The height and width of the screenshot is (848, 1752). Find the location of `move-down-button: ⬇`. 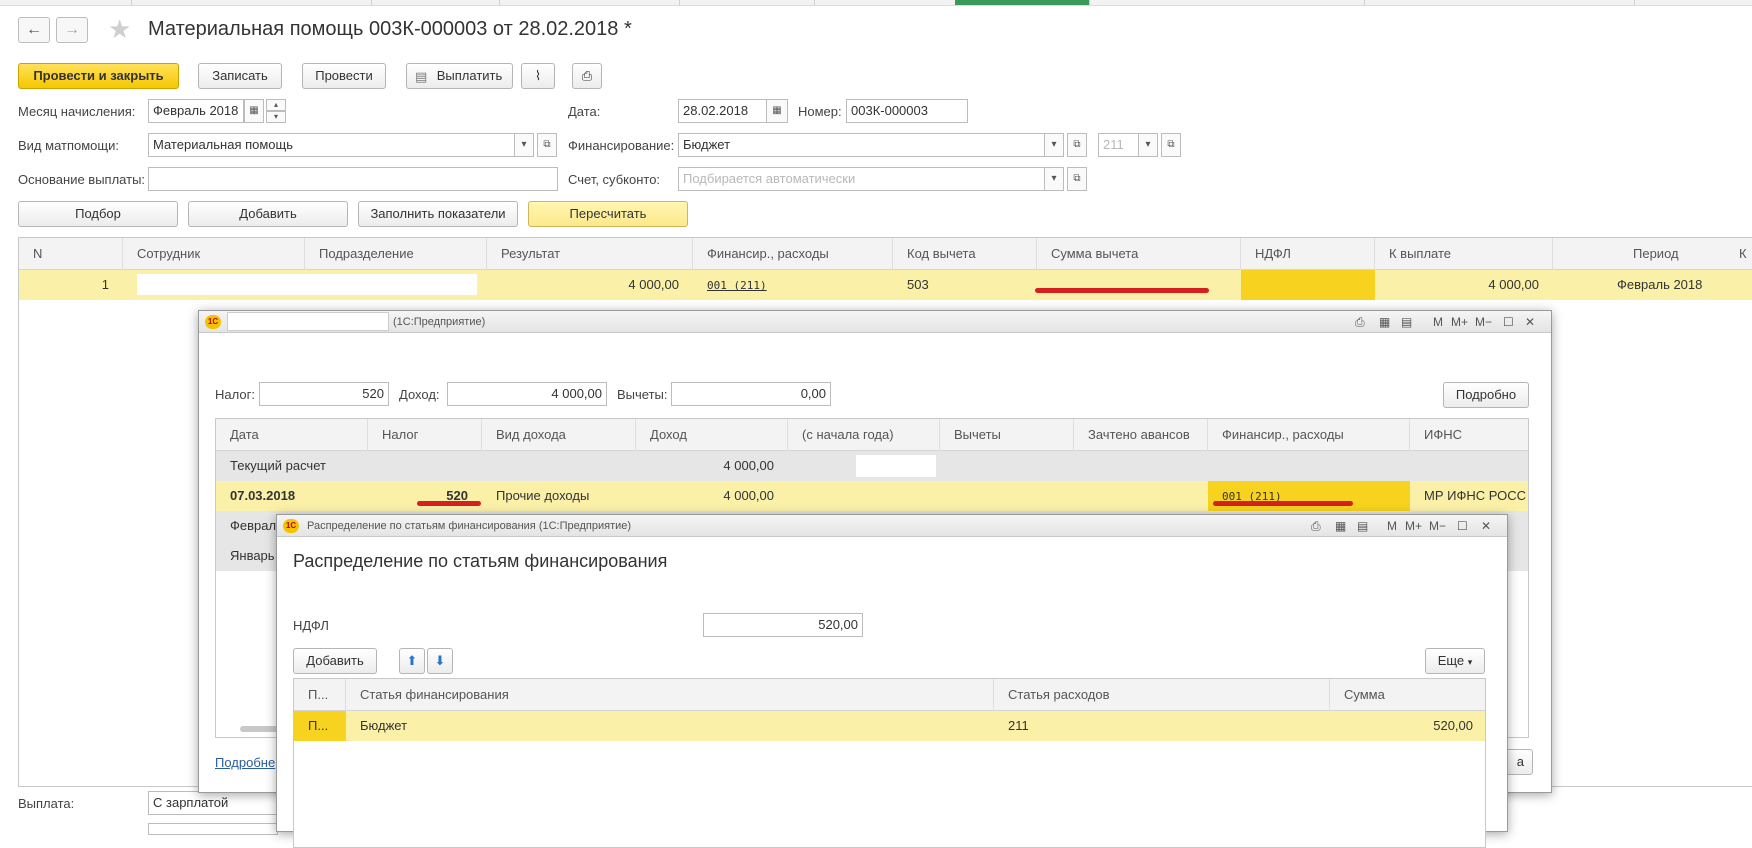

move-down-button: ⬇ is located at coordinates (440, 661).